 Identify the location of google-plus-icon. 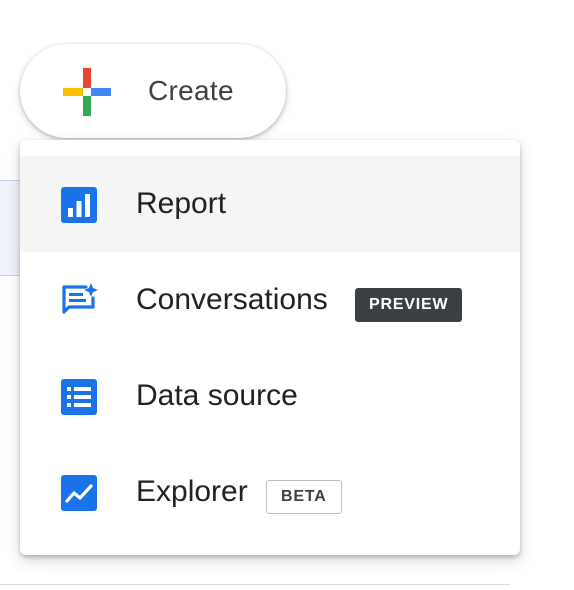
(87, 92).